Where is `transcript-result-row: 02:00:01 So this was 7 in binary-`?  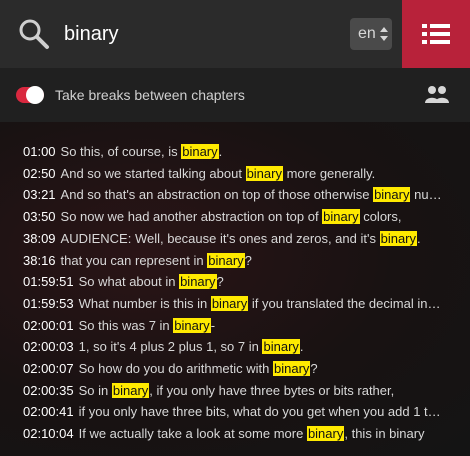 transcript-result-row: 02:00:01 So this was 7 in binary- is located at coordinates (233, 326).